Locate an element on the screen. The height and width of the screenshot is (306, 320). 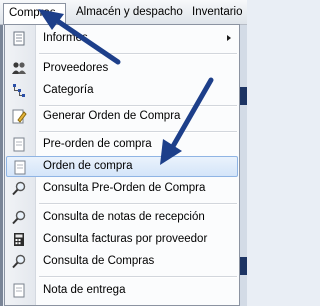
menu-item-label: Nota de entrega is located at coordinates (84, 290).